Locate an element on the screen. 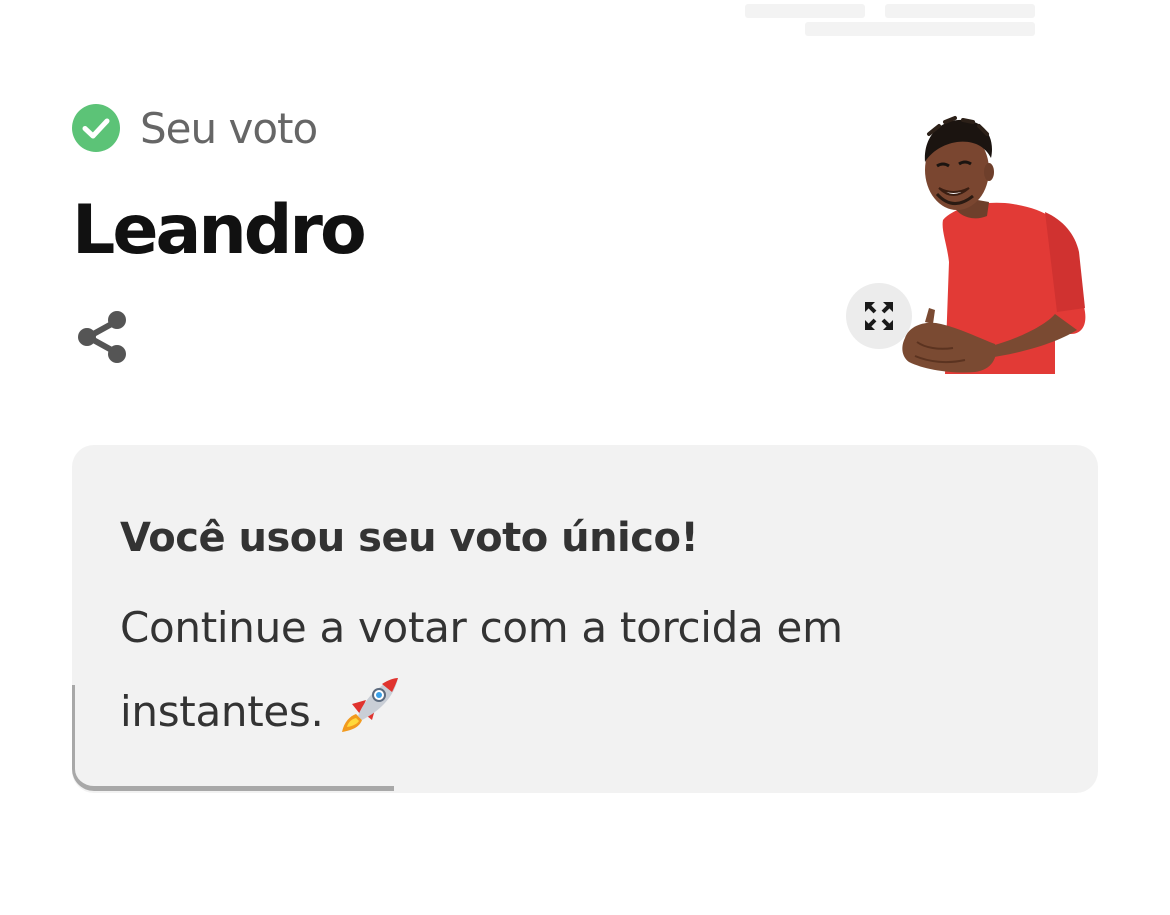 This screenshot has height=915, width=1170. rocket-icon is located at coordinates (369, 705).